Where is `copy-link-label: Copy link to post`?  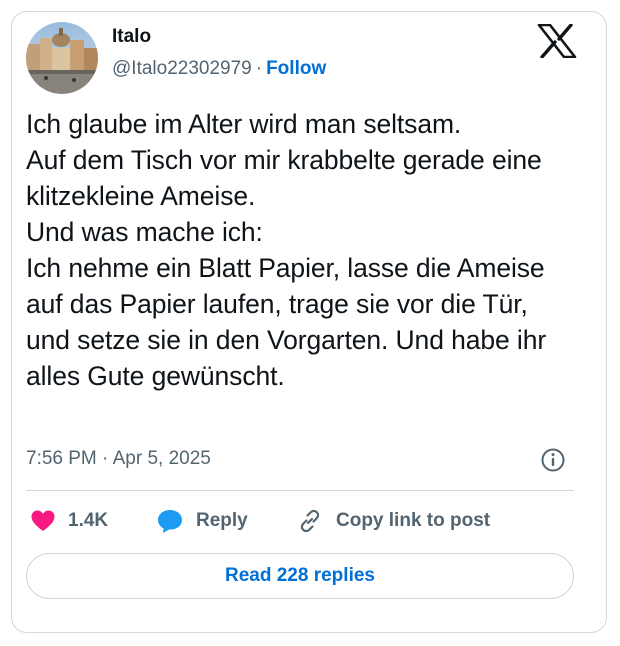
copy-link-label: Copy link to post is located at coordinates (413, 520).